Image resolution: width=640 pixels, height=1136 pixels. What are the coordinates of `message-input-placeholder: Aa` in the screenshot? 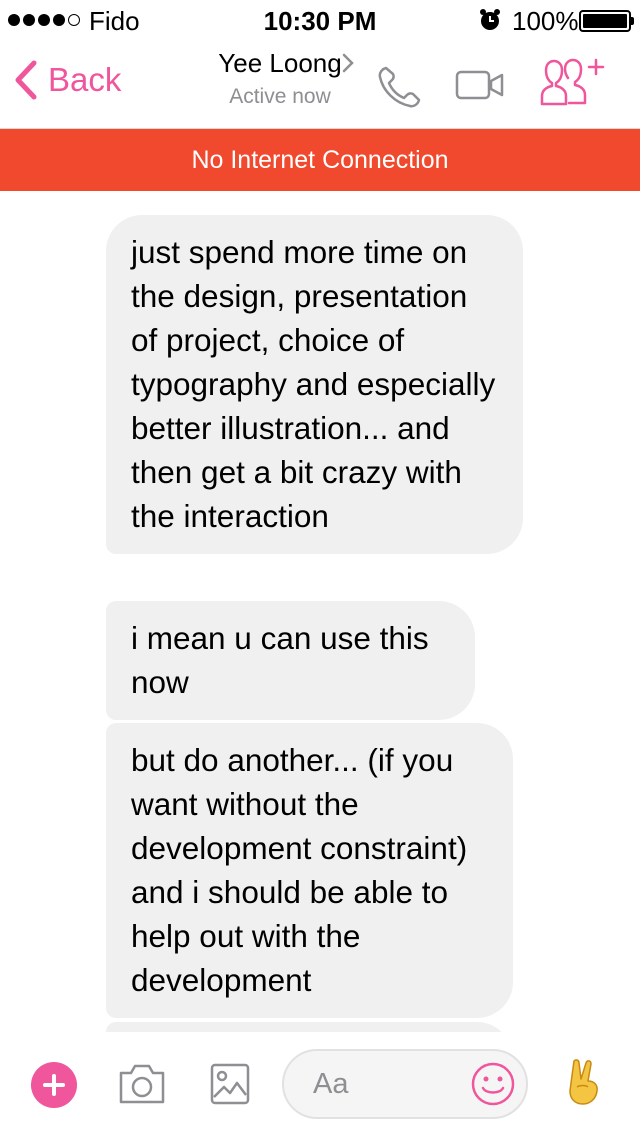 It's located at (331, 1084).